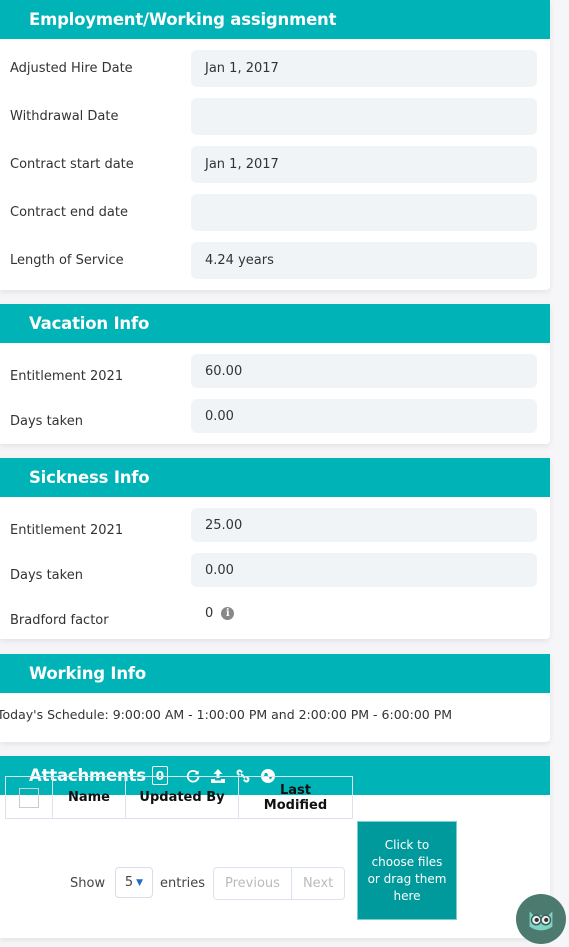 This screenshot has height=947, width=569. Describe the element at coordinates (71, 68) in the screenshot. I see `adjusted-hire-date-label: Adjusted Hire Date` at that location.